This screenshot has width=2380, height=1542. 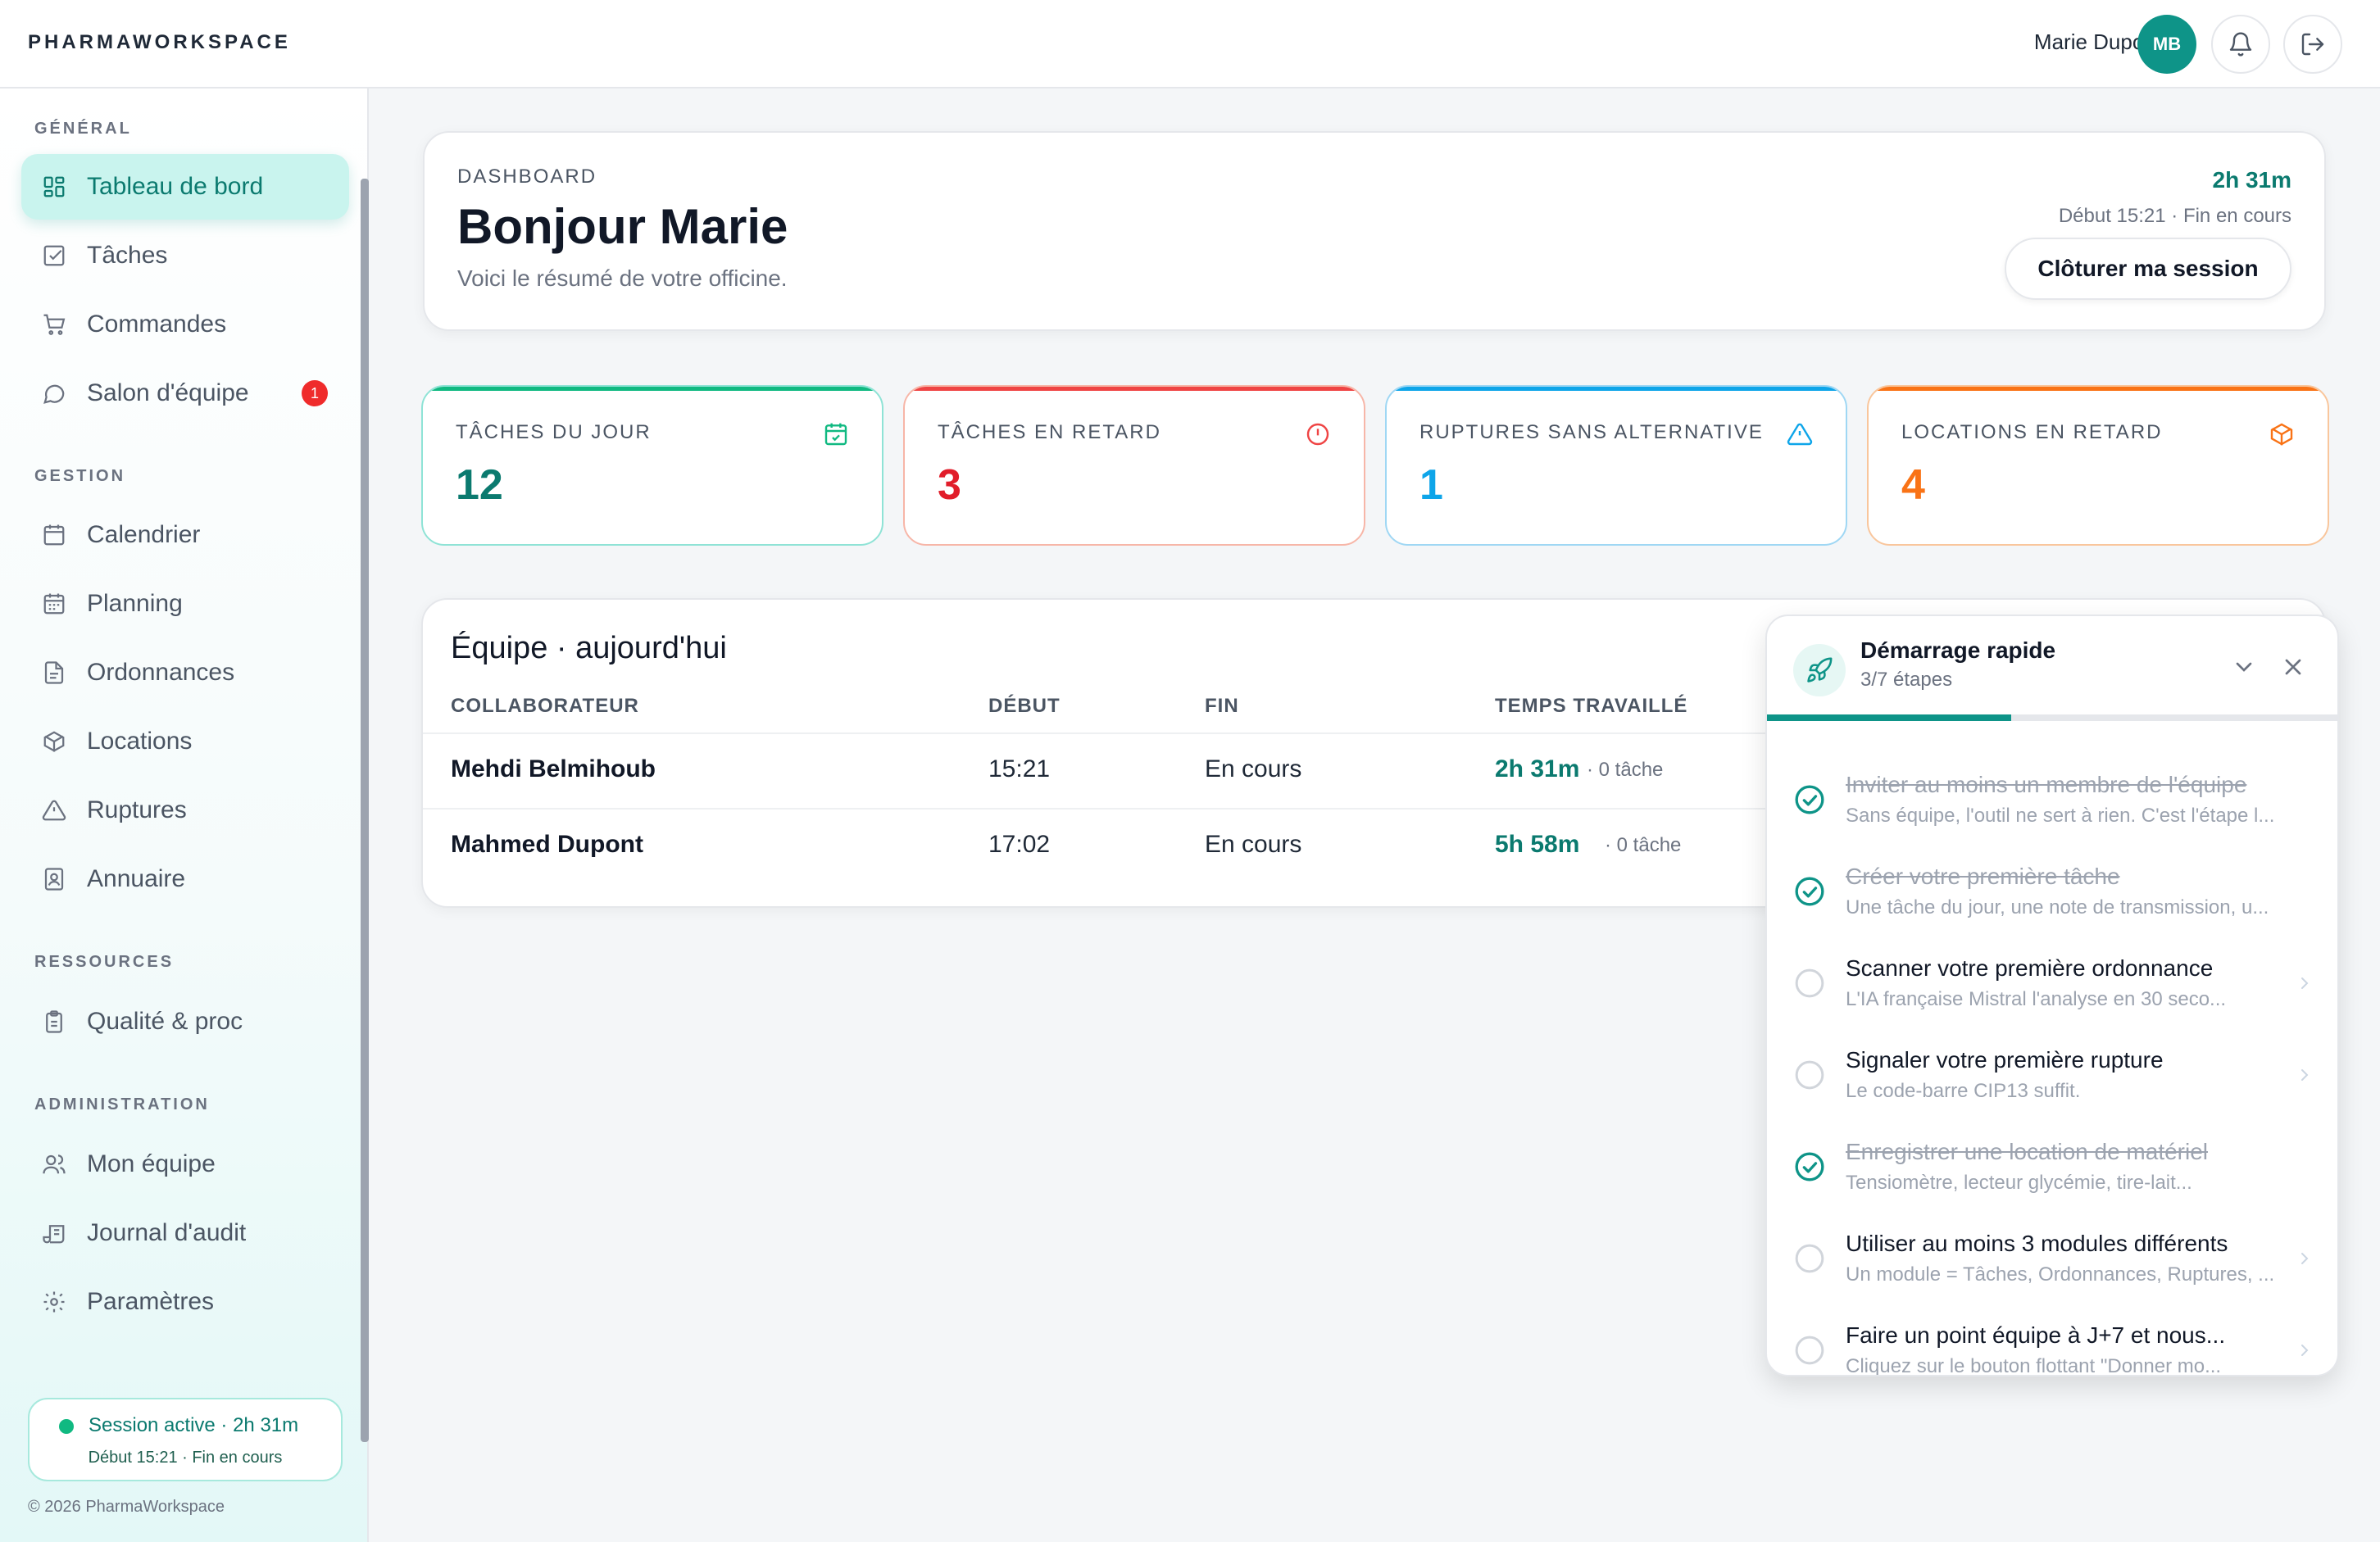 What do you see at coordinates (128, 255) in the screenshot?
I see `sidebar-item-label: Tâches` at bounding box center [128, 255].